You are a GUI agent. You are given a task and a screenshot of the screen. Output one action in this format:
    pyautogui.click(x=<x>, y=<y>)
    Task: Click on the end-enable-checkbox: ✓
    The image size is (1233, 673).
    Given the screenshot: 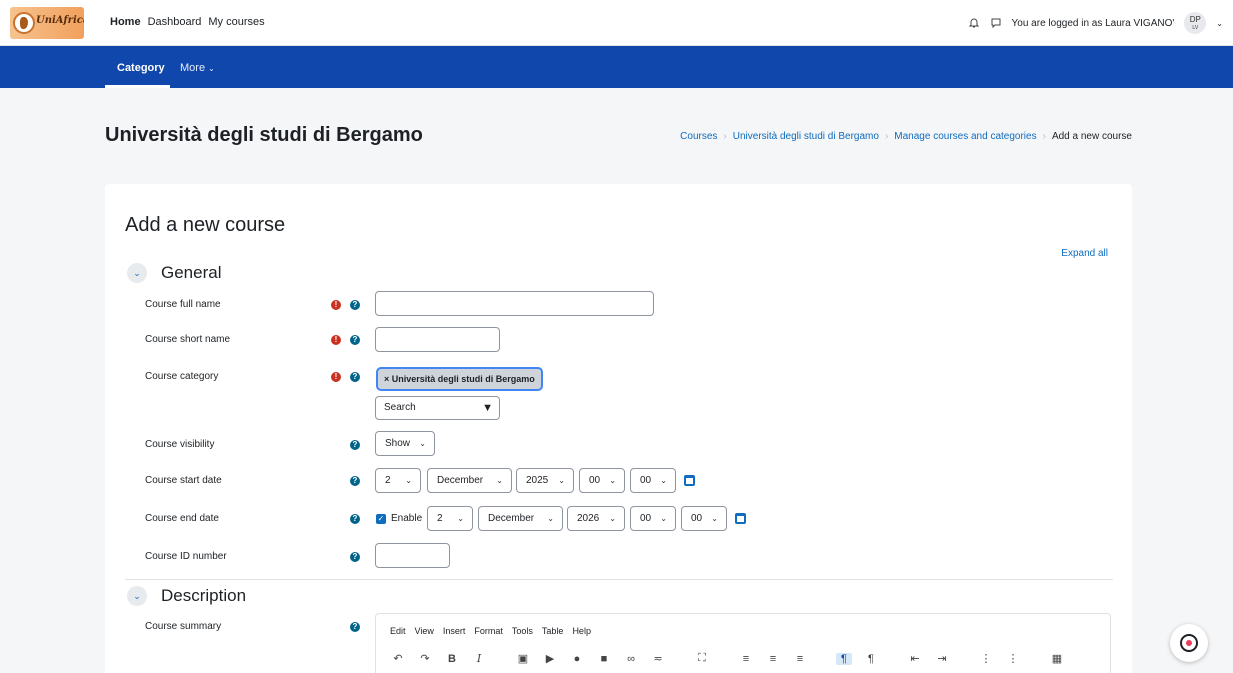 What is the action you would take?
    pyautogui.click(x=381, y=519)
    